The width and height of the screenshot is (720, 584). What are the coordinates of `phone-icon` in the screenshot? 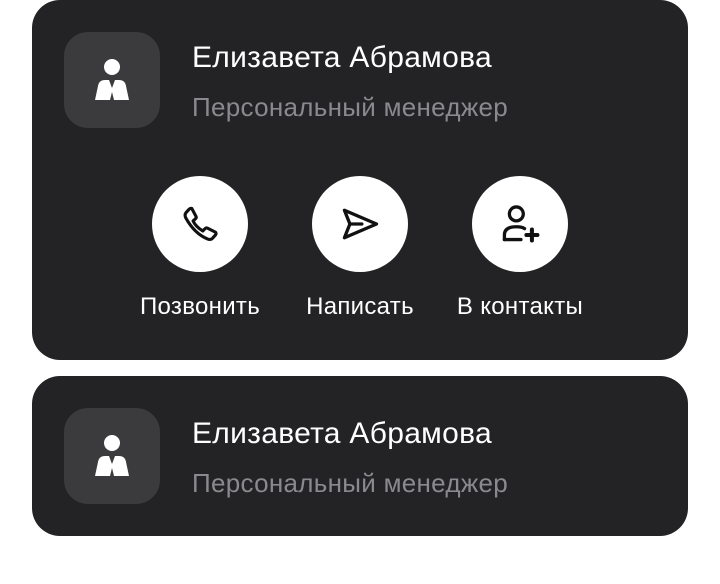 It's located at (200, 224).